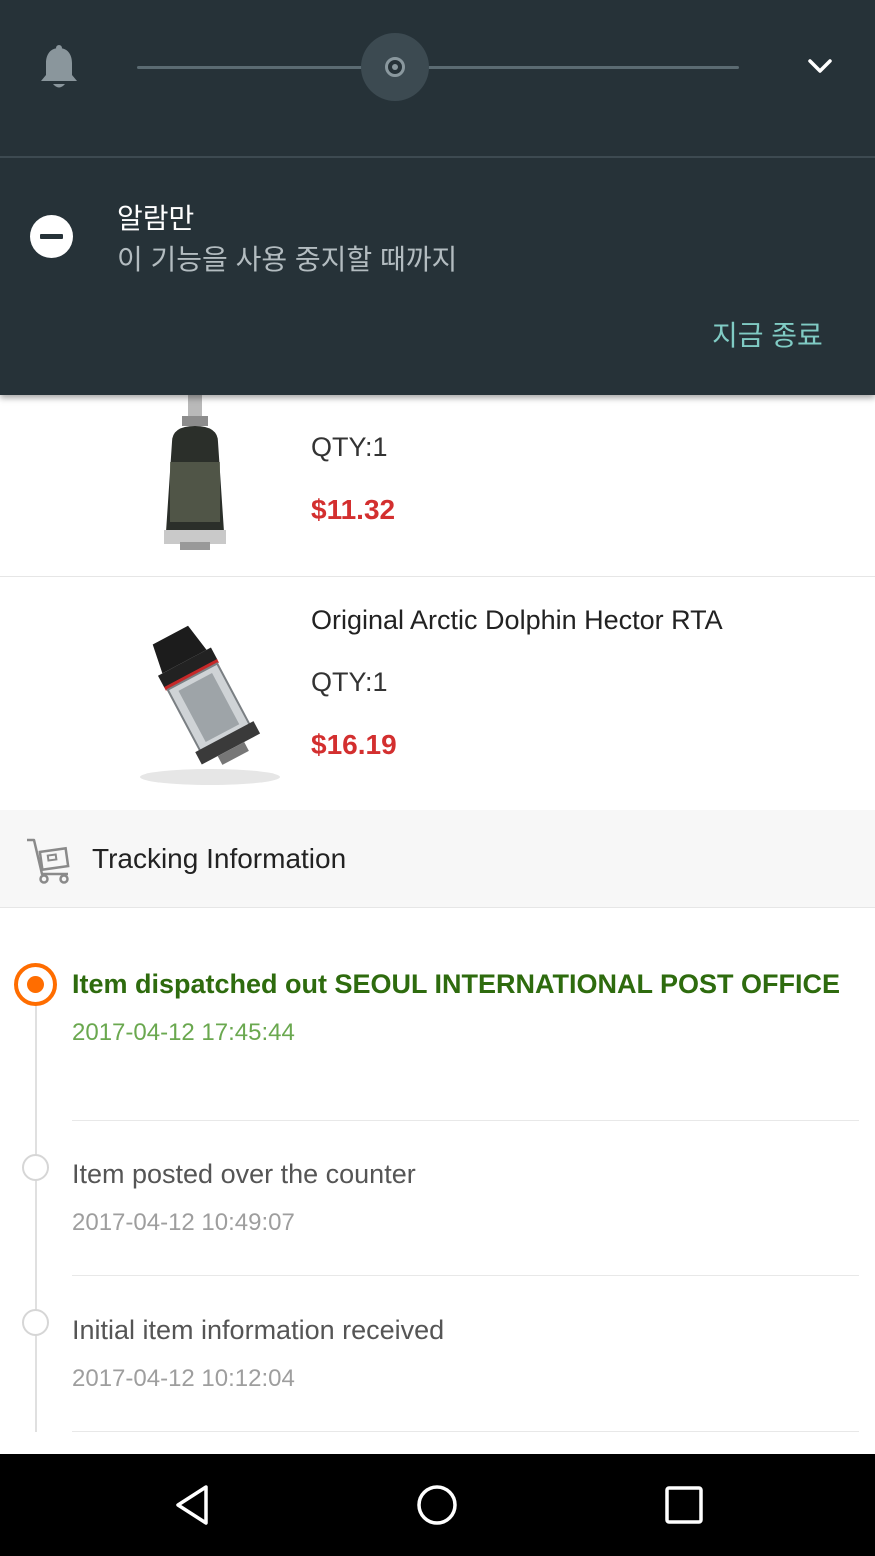  I want to click on dnd-subtitle: 이 기능을 사용 중지할 때까지, so click(287, 259).